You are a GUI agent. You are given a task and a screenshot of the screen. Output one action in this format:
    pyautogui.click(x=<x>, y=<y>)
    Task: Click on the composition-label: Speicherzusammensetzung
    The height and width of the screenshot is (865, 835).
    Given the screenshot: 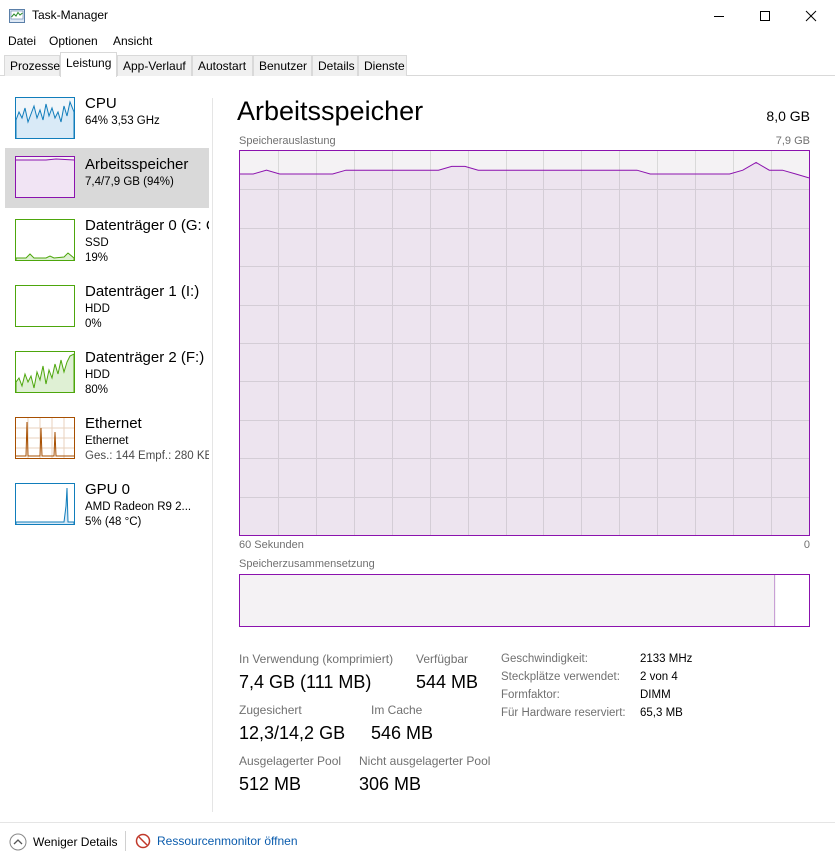 What is the action you would take?
    pyautogui.click(x=307, y=564)
    